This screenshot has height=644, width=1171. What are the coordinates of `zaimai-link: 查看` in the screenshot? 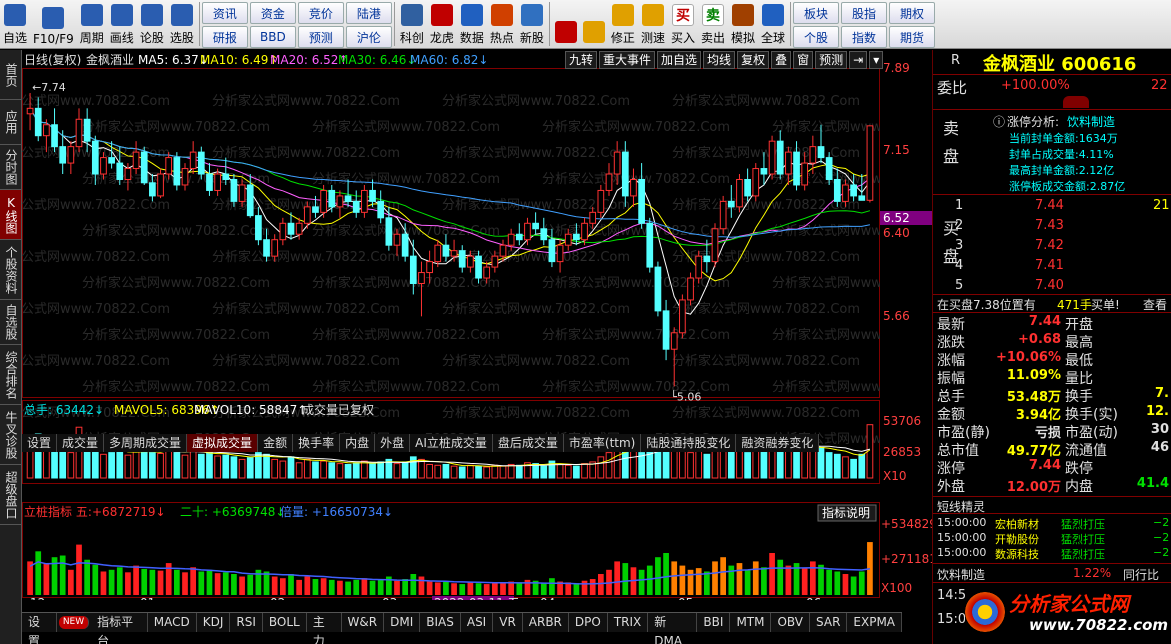 It's located at (1155, 304).